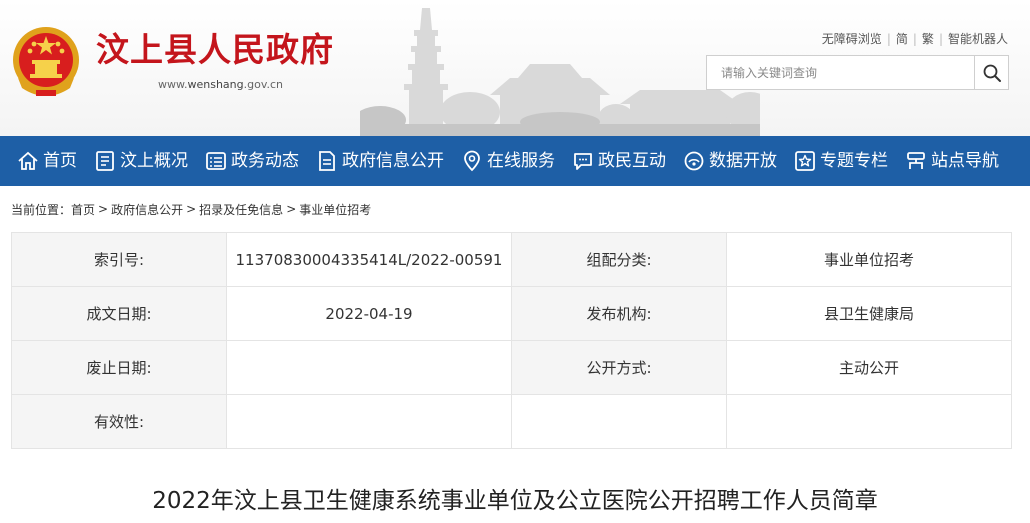 This screenshot has height=523, width=1030. I want to click on validity-label: 有效性:, so click(119, 421).